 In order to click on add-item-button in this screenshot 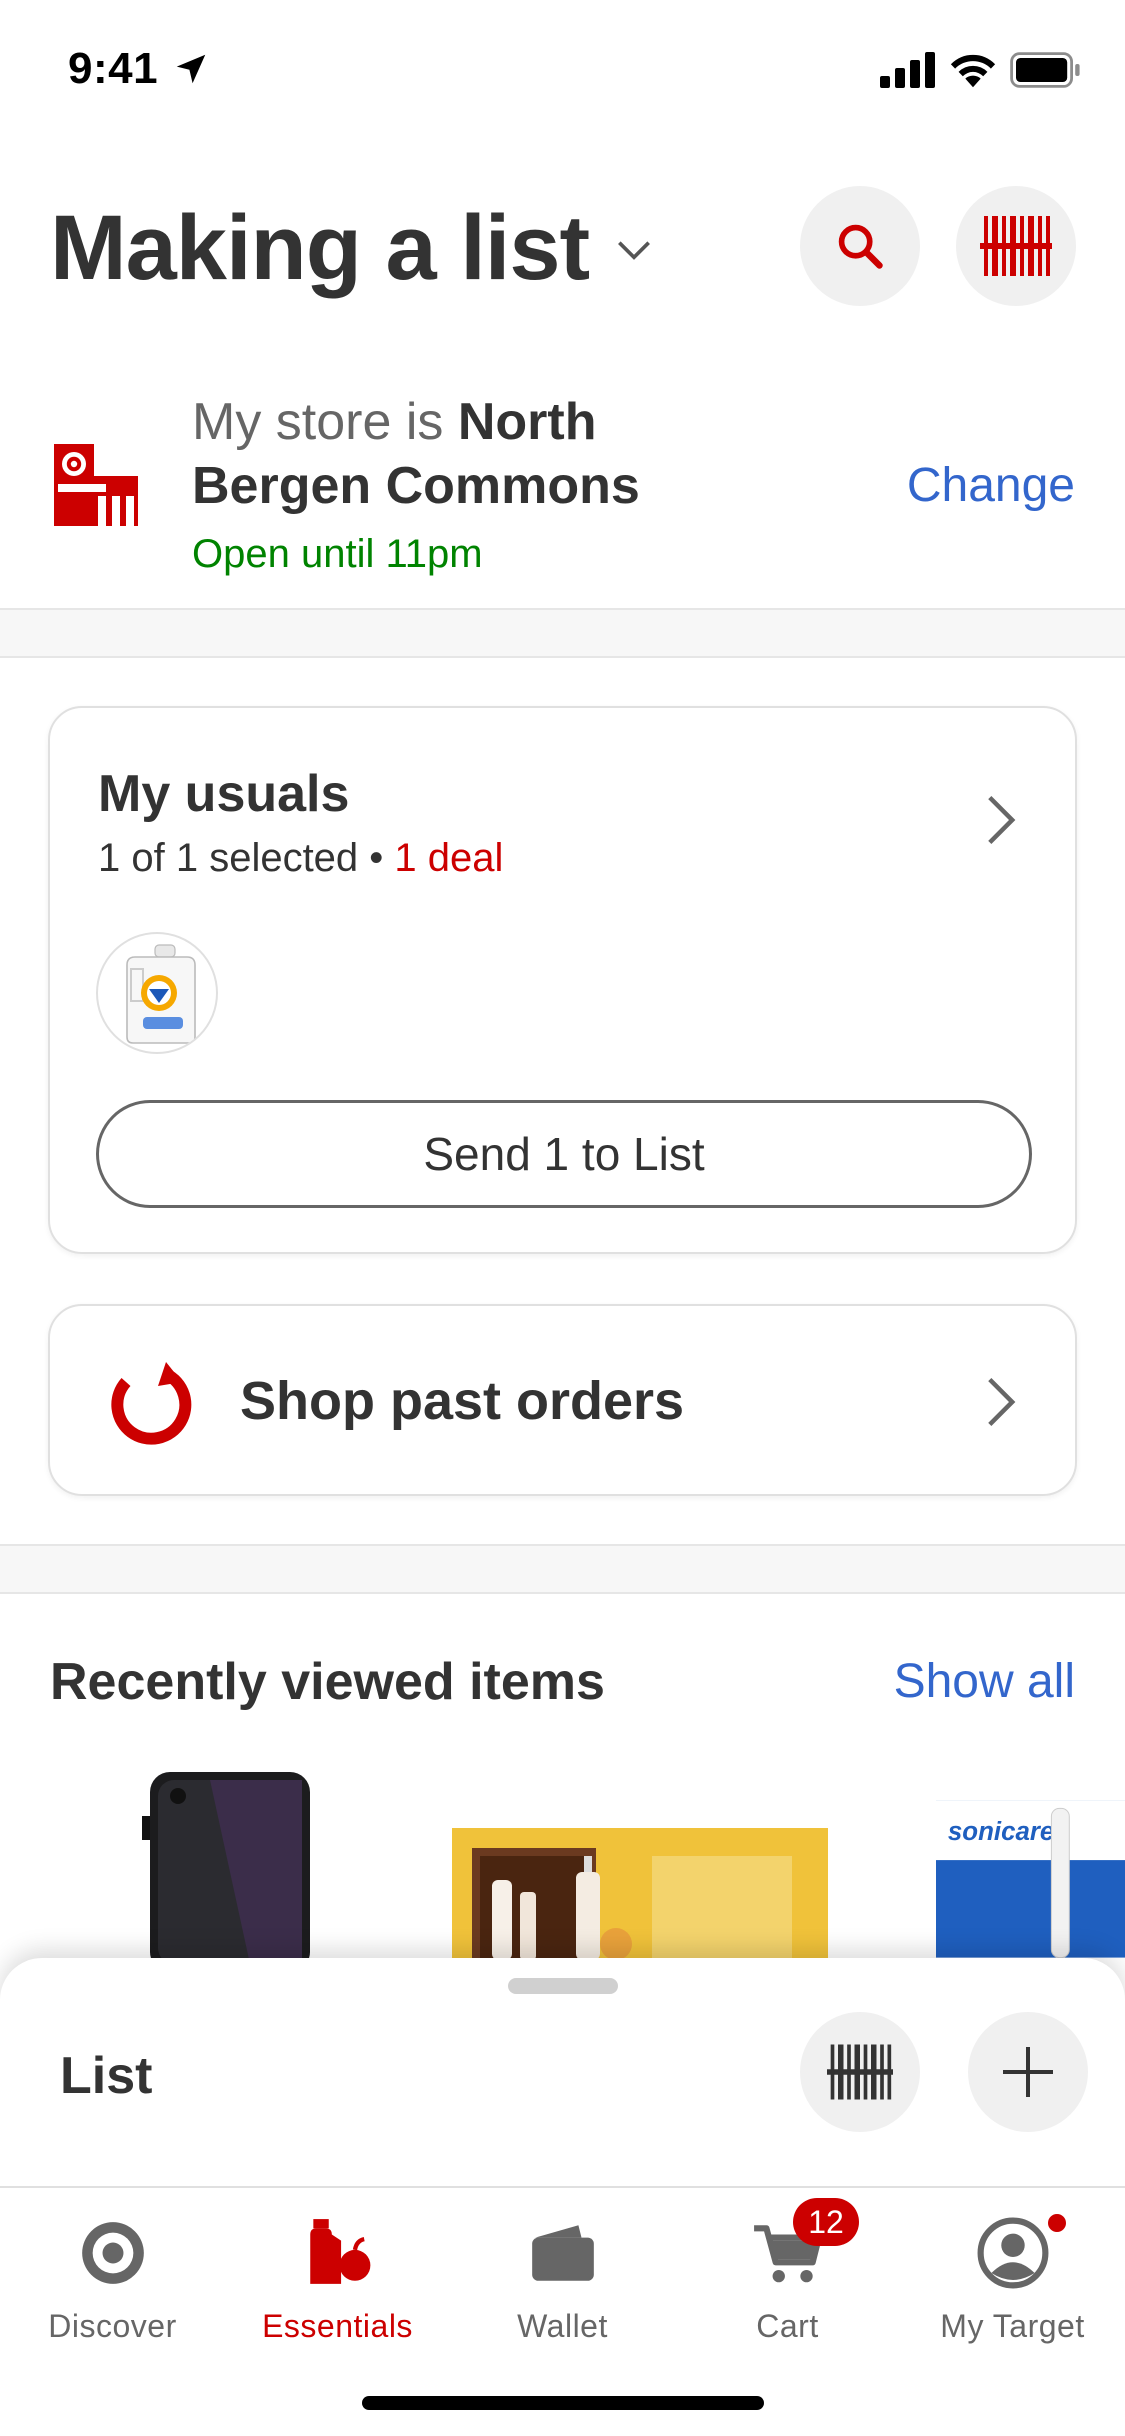, I will do `click(1028, 2072)`.